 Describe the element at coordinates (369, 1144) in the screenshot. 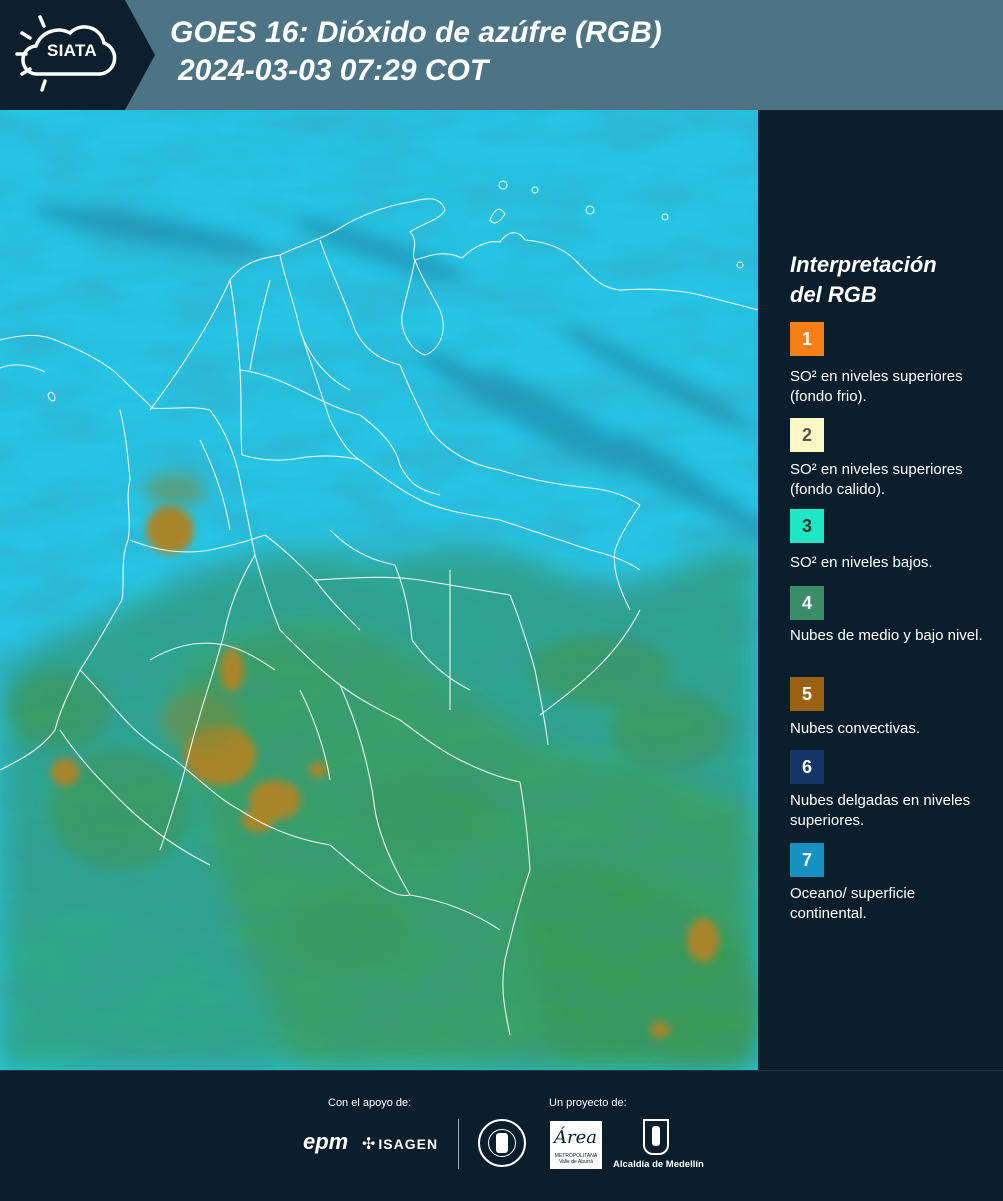

I see `isagen-mark-icon: ✣` at that location.